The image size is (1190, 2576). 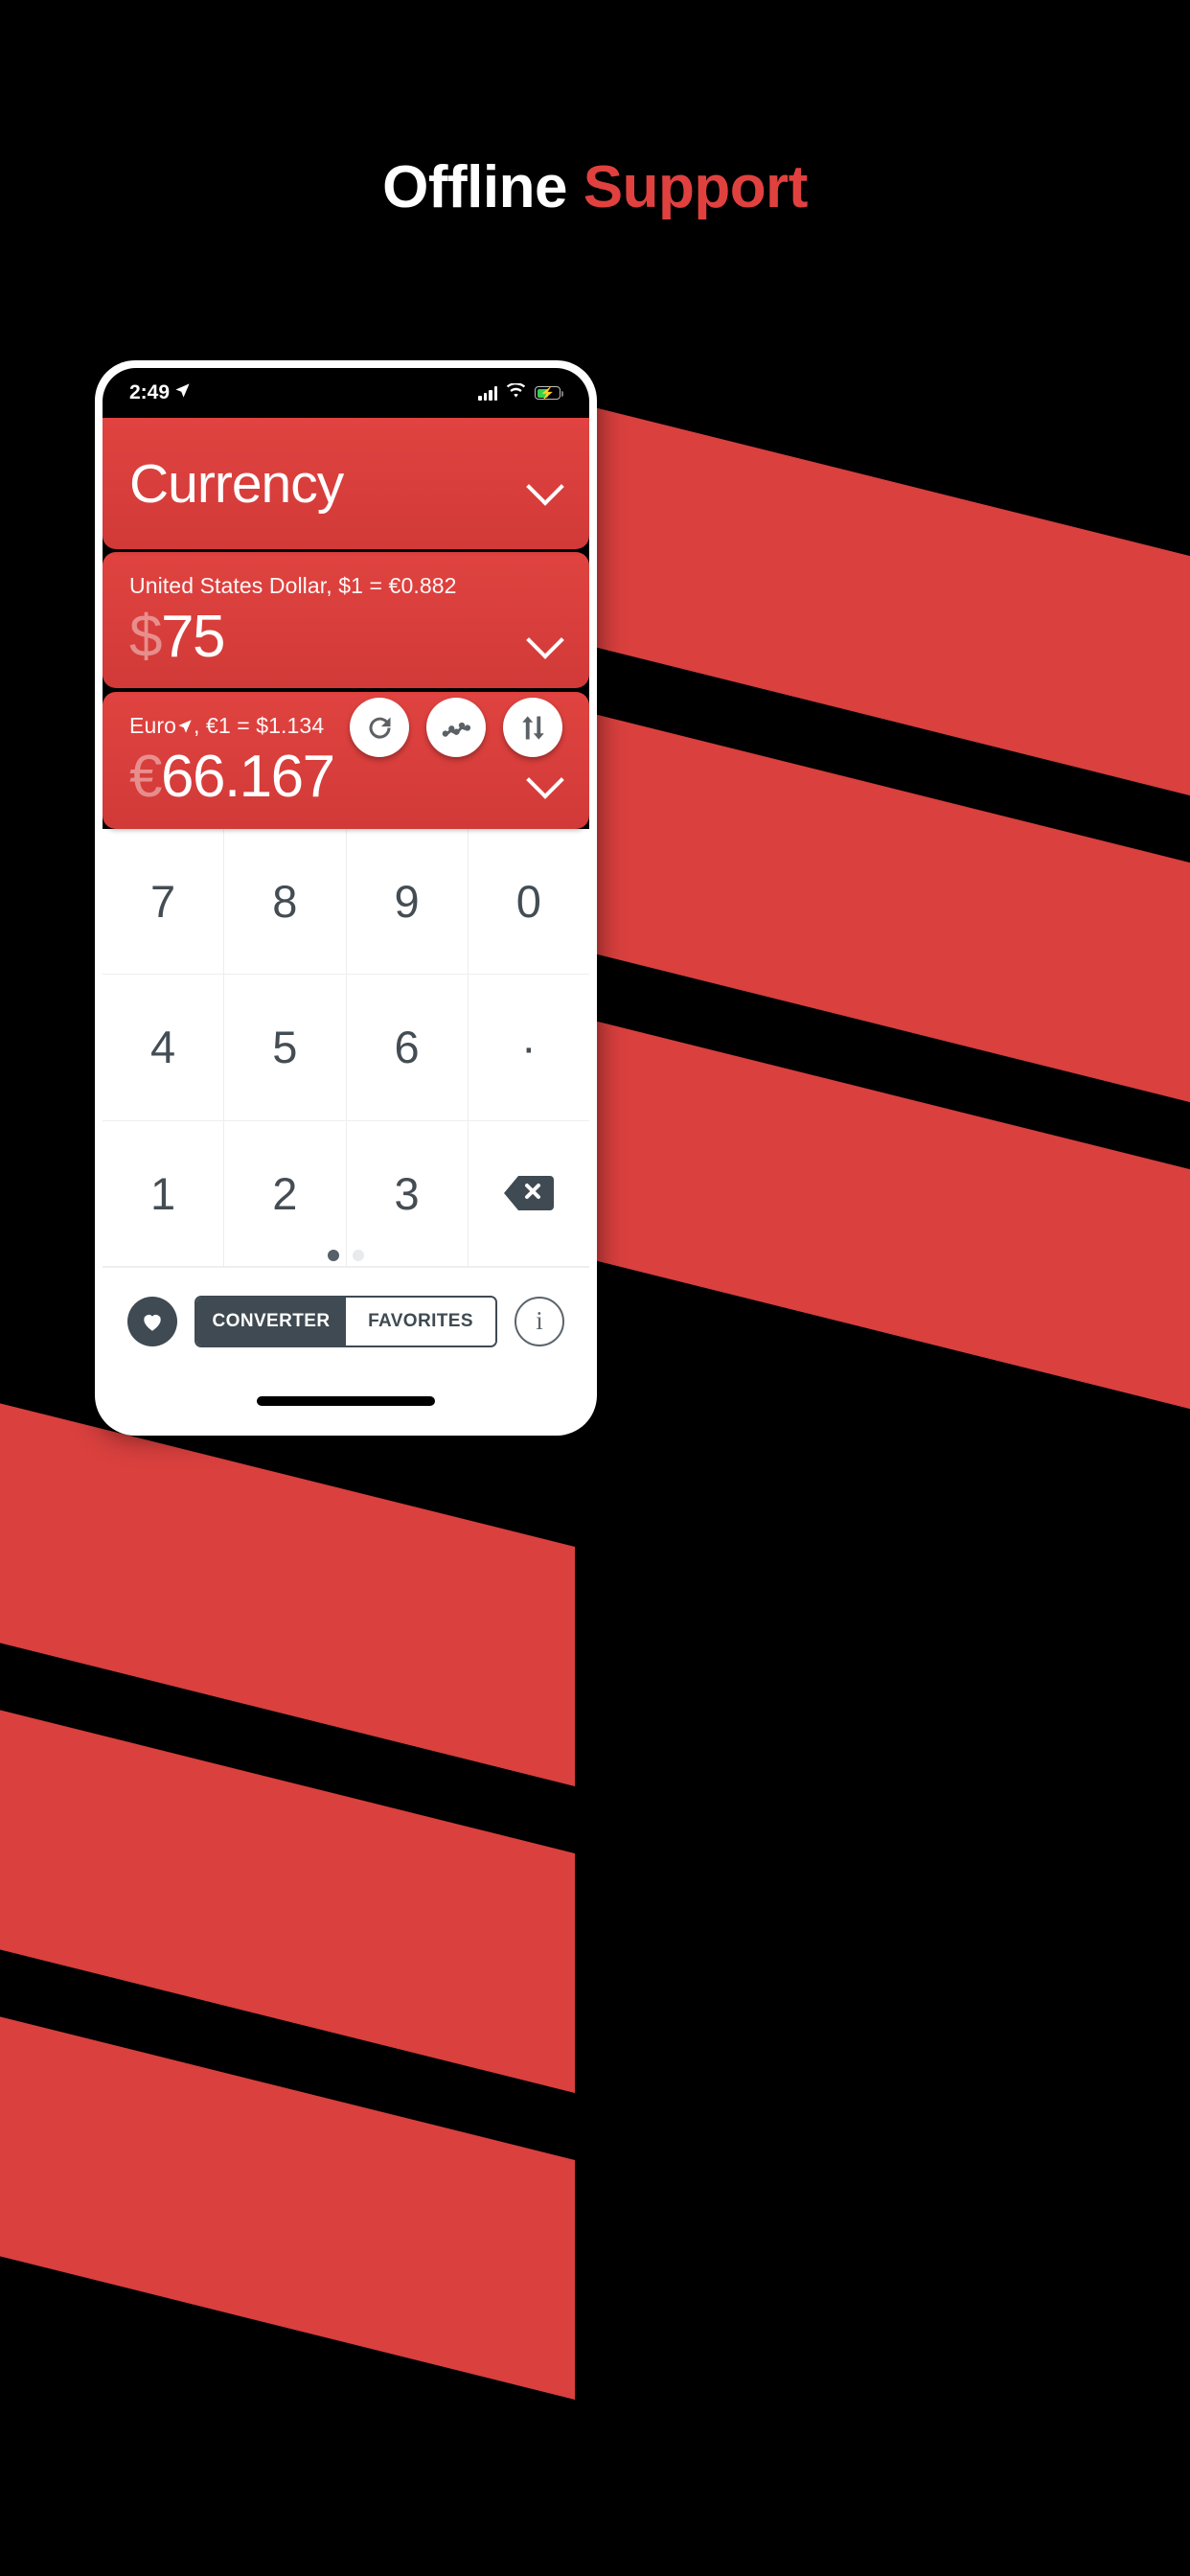 What do you see at coordinates (248, 777) in the screenshot?
I see `to-amount-number: 66.167` at bounding box center [248, 777].